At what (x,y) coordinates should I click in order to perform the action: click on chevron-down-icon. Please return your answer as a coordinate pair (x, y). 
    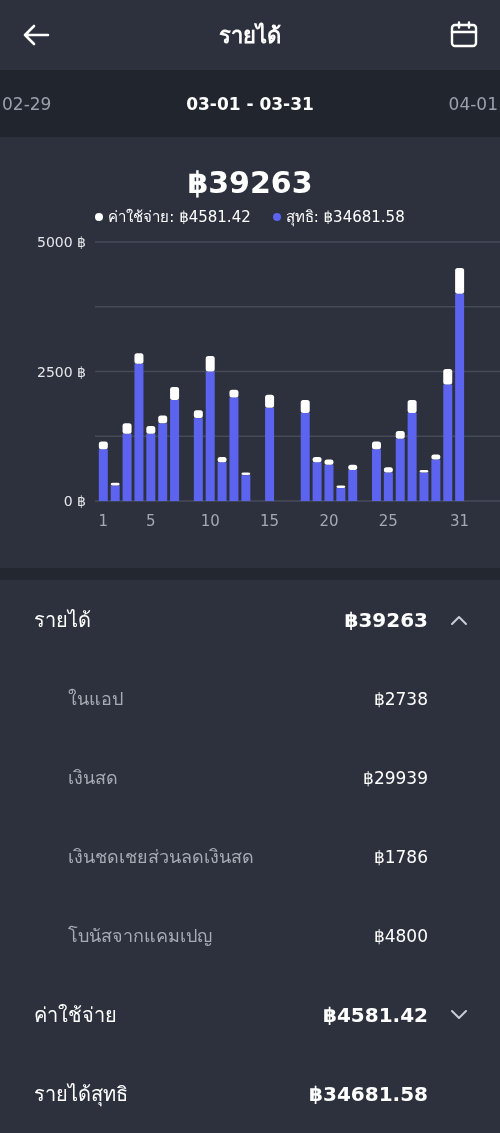
    Looking at the image, I should click on (459, 1014).